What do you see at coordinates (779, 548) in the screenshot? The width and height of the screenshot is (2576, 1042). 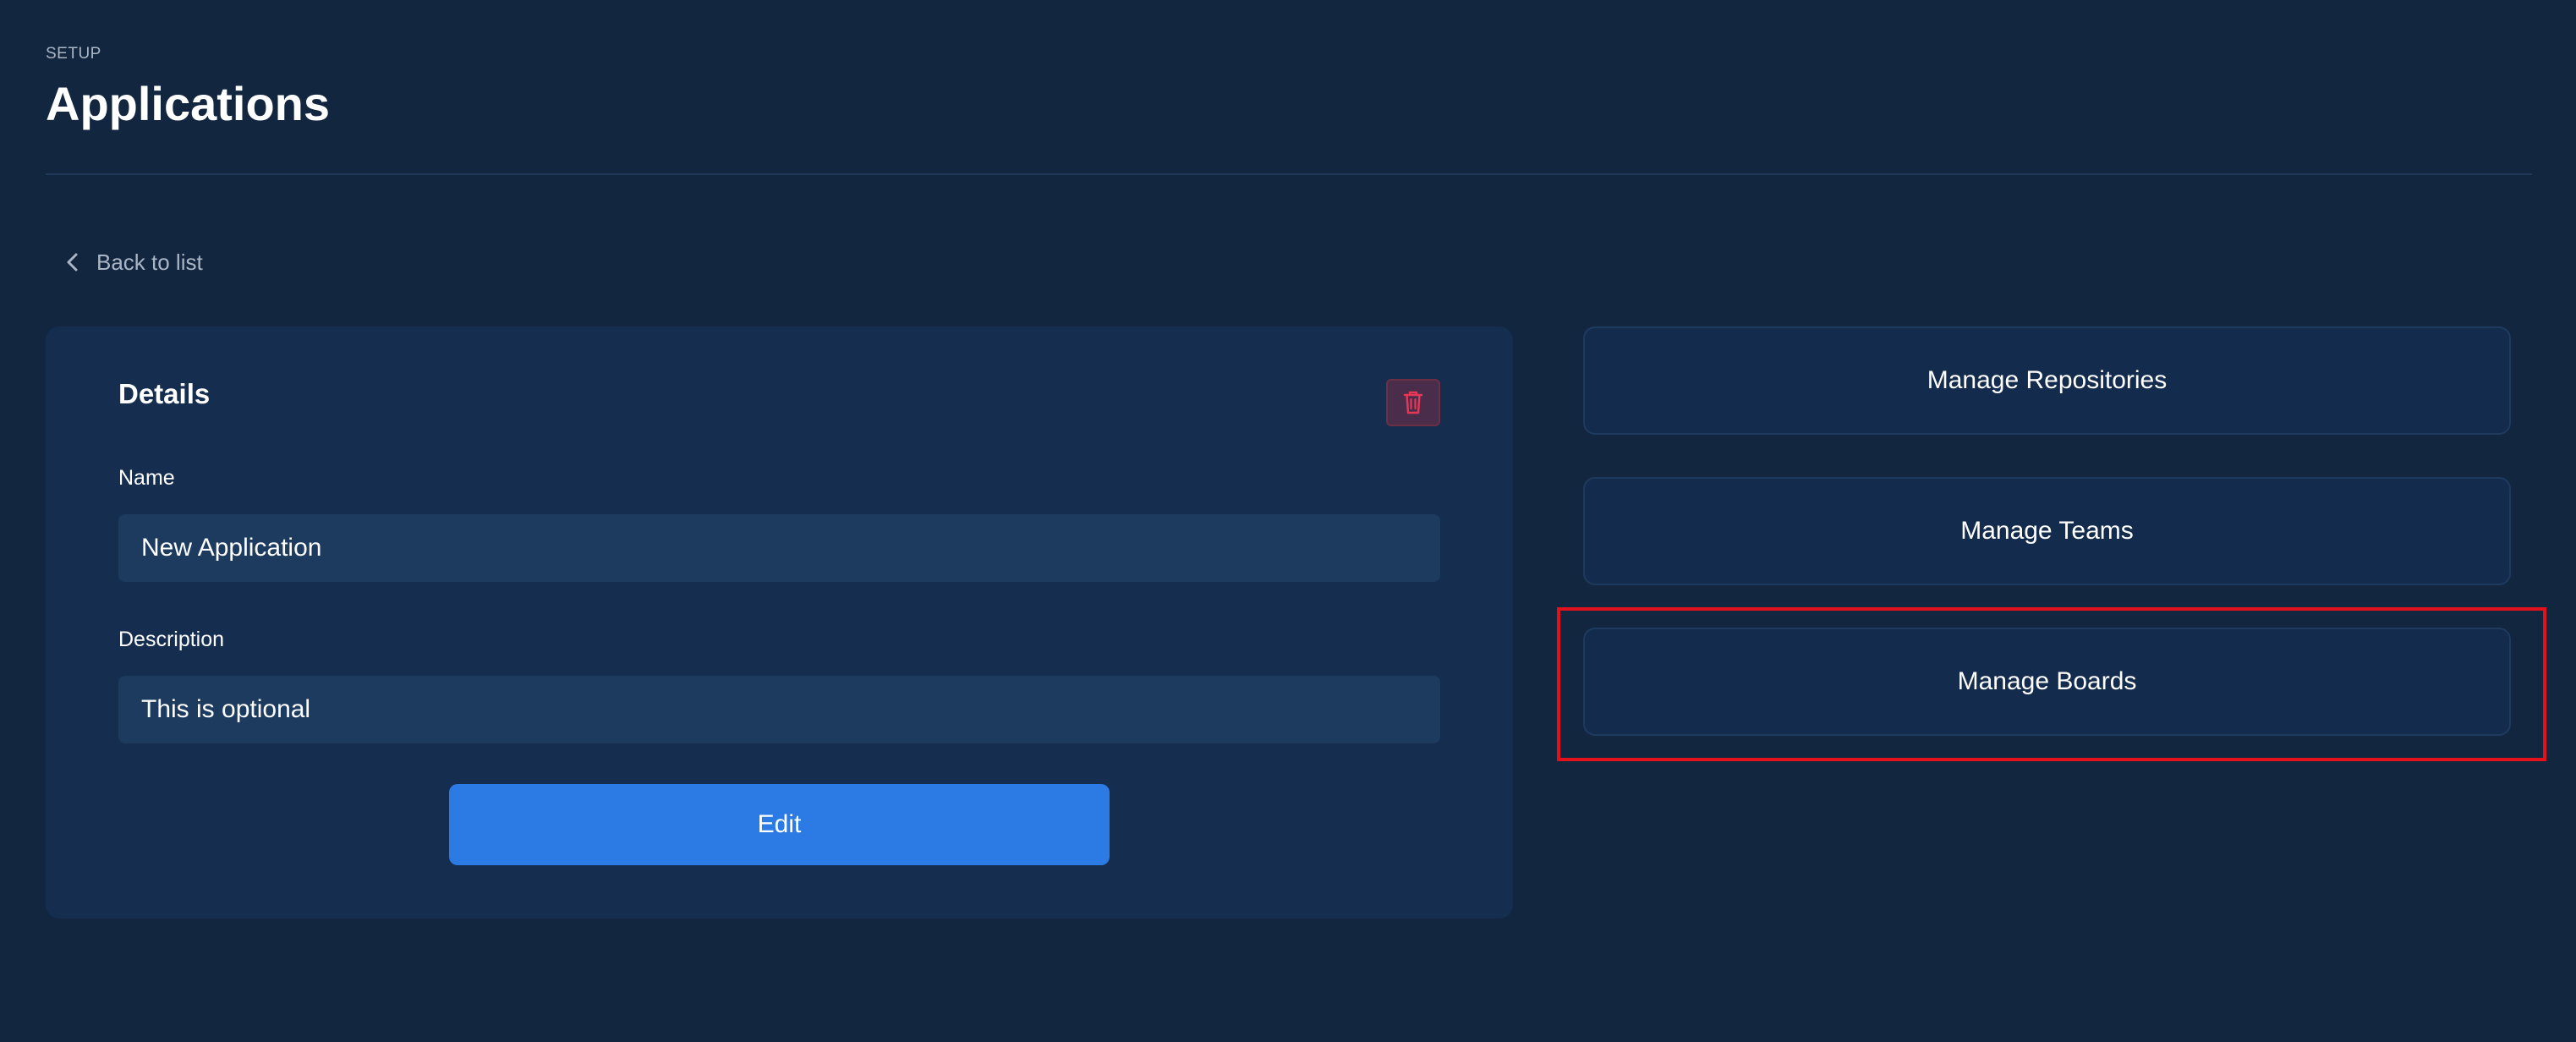 I see `name-input` at bounding box center [779, 548].